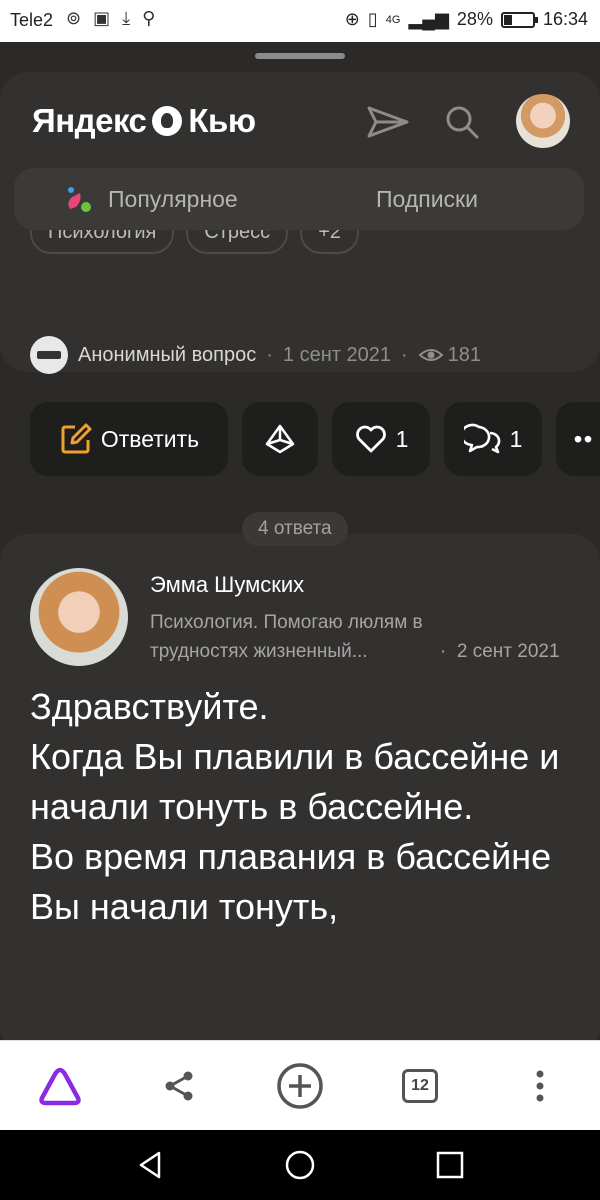 The height and width of the screenshot is (1200, 600). What do you see at coordinates (79, 617) in the screenshot?
I see `author-avatar` at bounding box center [79, 617].